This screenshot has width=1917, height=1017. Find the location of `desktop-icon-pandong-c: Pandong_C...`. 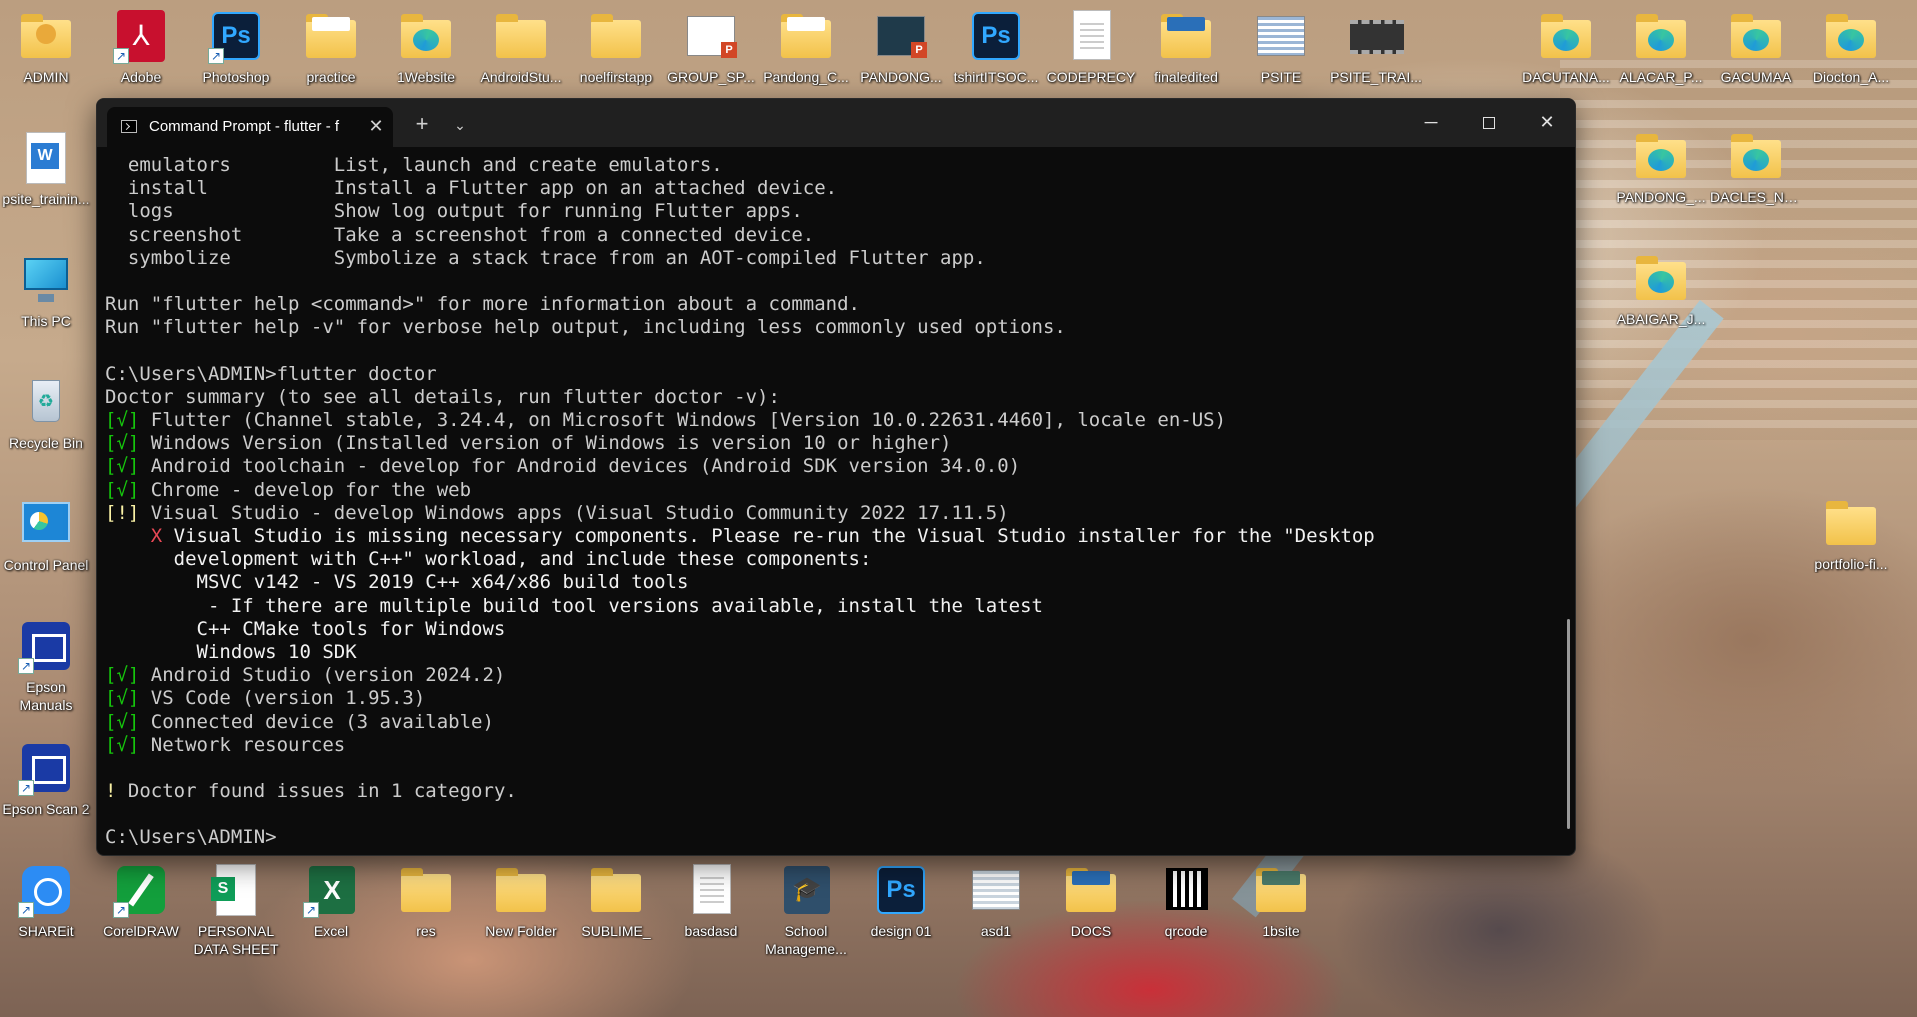

desktop-icon-pandong-c: Pandong_C... is located at coordinates (806, 47).